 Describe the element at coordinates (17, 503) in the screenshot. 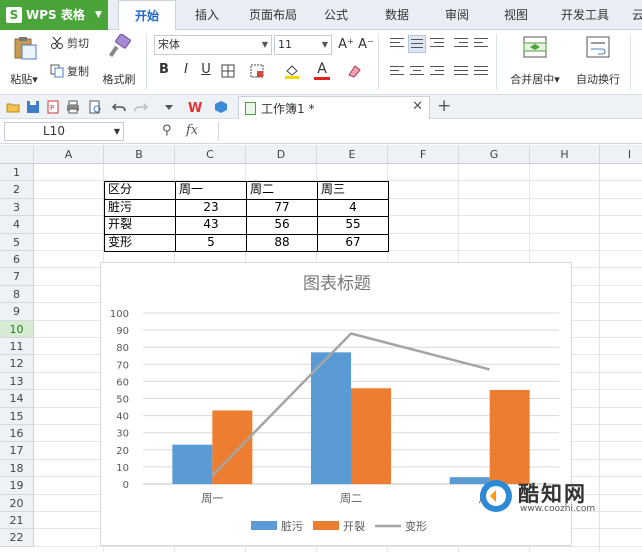

I see `row-header-20: 20` at that location.